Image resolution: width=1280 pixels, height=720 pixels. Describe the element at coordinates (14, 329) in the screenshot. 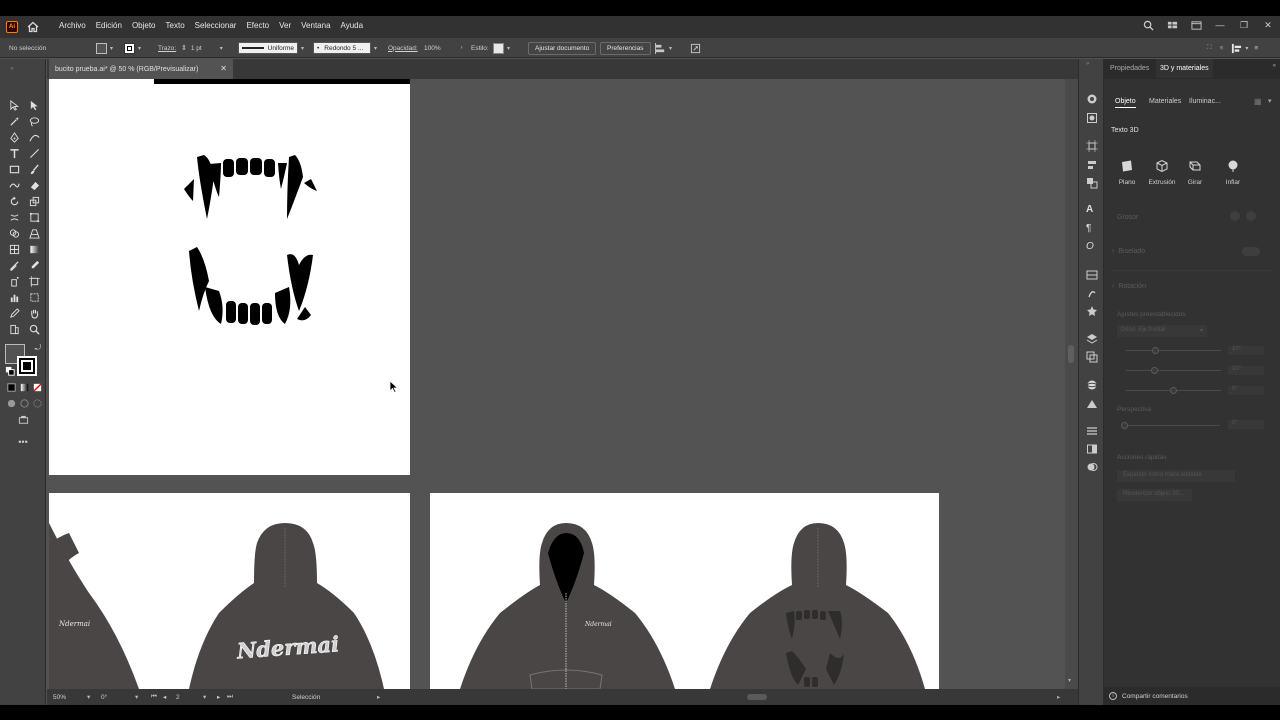

I see `print-tiling-tool-icon` at that location.